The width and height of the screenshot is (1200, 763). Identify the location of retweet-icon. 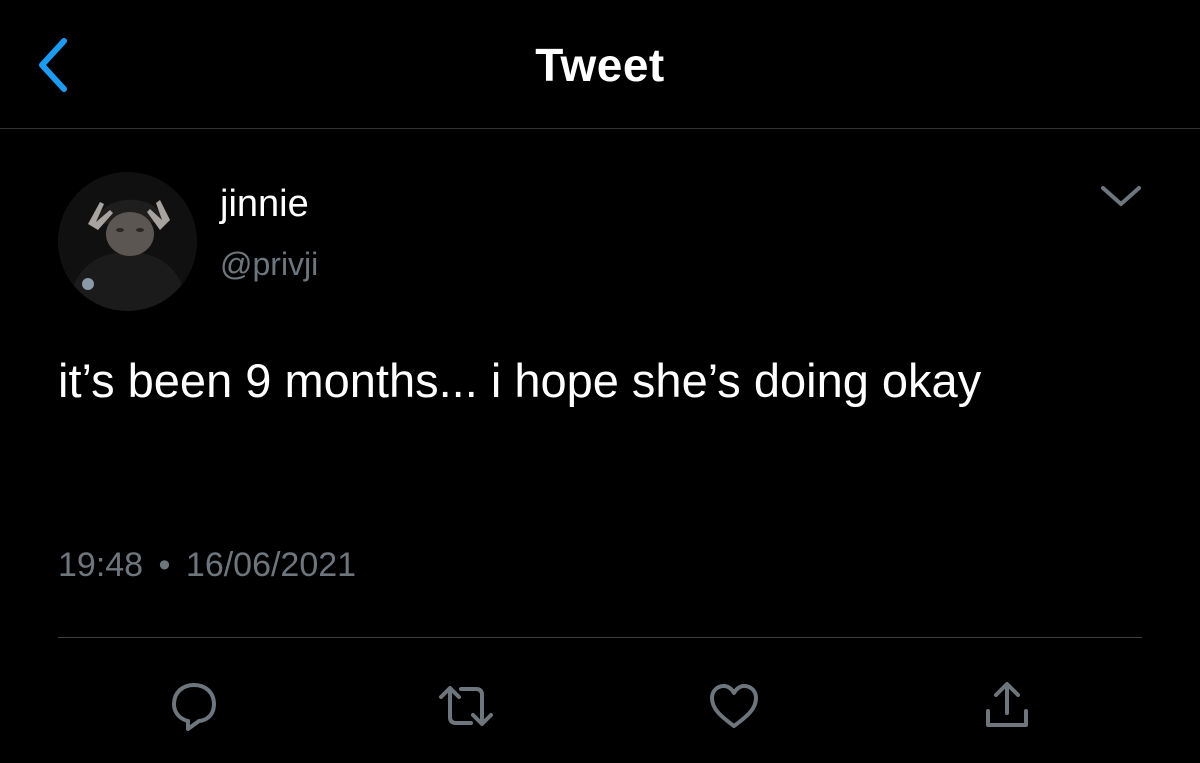
(466, 706).